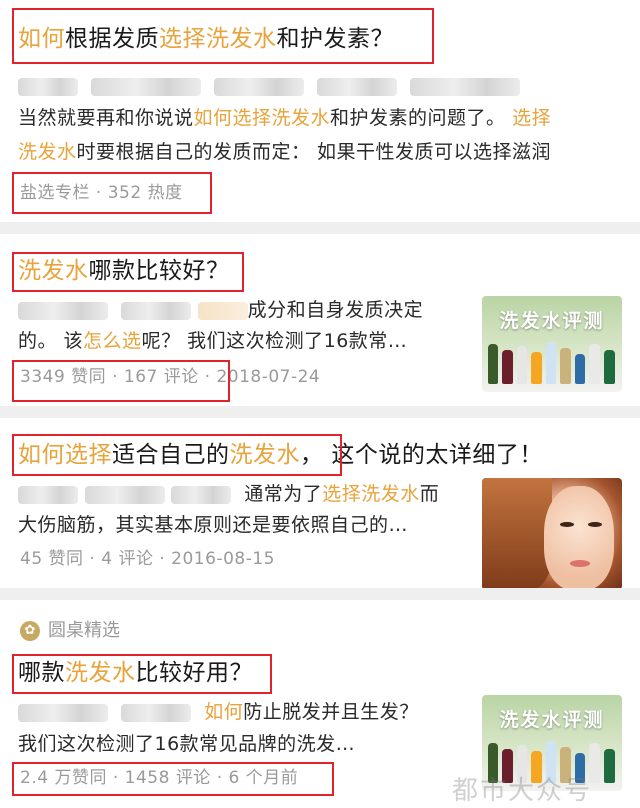  What do you see at coordinates (371, 494) in the screenshot?
I see `excerpt-seg: 选择洗发水` at bounding box center [371, 494].